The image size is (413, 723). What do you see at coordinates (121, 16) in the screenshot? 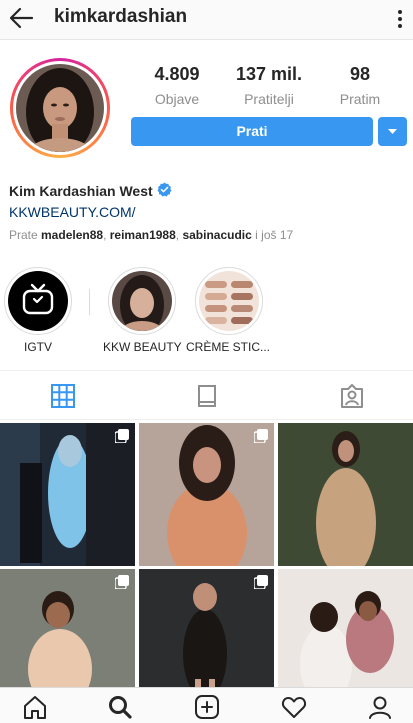
I see `profile-username: kimkardashian` at bounding box center [121, 16].